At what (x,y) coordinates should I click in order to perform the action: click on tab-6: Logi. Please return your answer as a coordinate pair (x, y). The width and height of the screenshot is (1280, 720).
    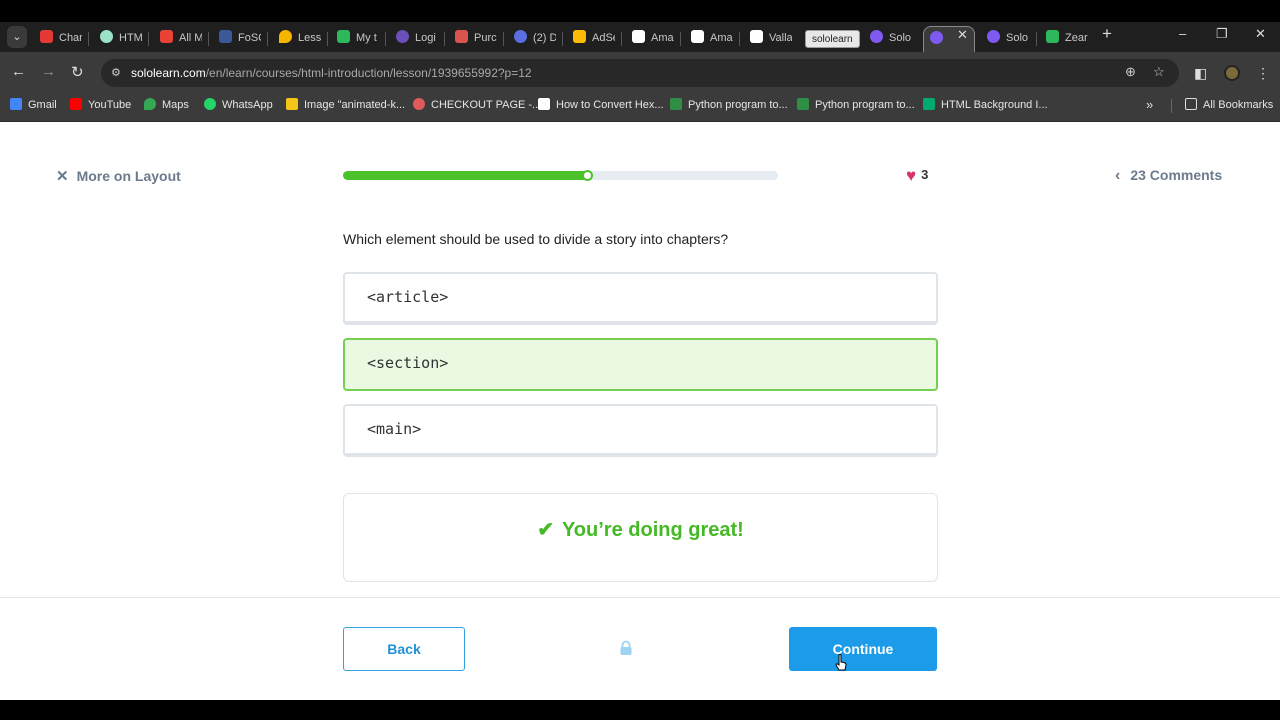
    Looking at the image, I should click on (417, 38).